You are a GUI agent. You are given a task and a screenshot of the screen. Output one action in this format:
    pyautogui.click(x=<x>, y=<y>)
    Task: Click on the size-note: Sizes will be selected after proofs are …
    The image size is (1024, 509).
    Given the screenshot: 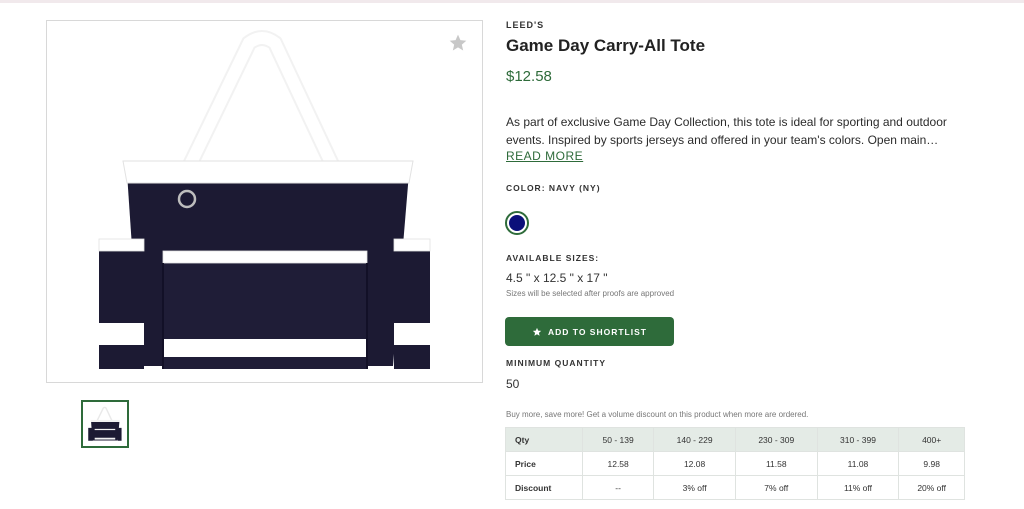 What is the action you would take?
    pyautogui.click(x=590, y=293)
    